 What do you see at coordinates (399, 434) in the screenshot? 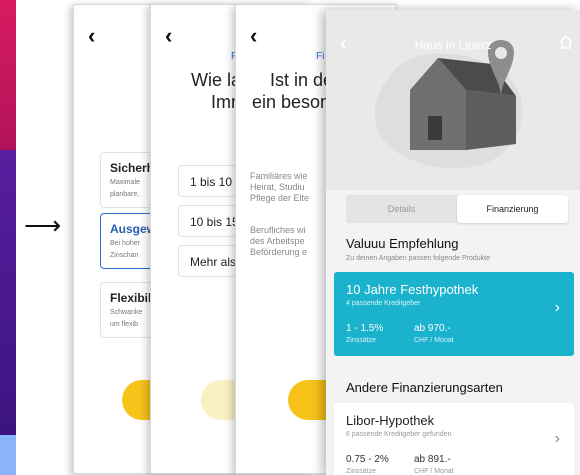
I see `product-subtitle: 6 passende Kreditgeber gefunden` at bounding box center [399, 434].